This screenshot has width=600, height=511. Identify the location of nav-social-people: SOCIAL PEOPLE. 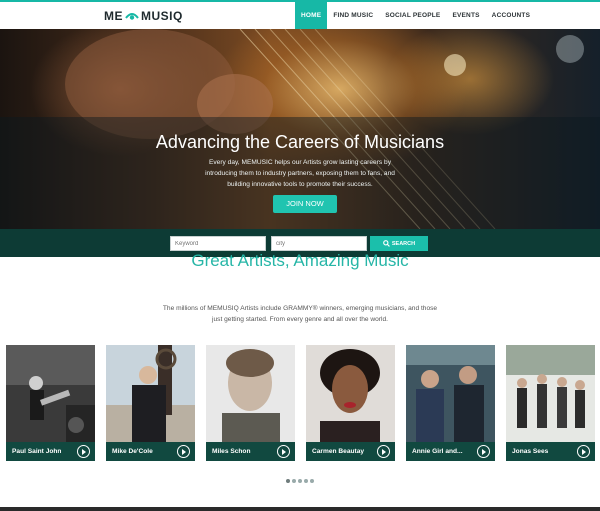
(412, 15).